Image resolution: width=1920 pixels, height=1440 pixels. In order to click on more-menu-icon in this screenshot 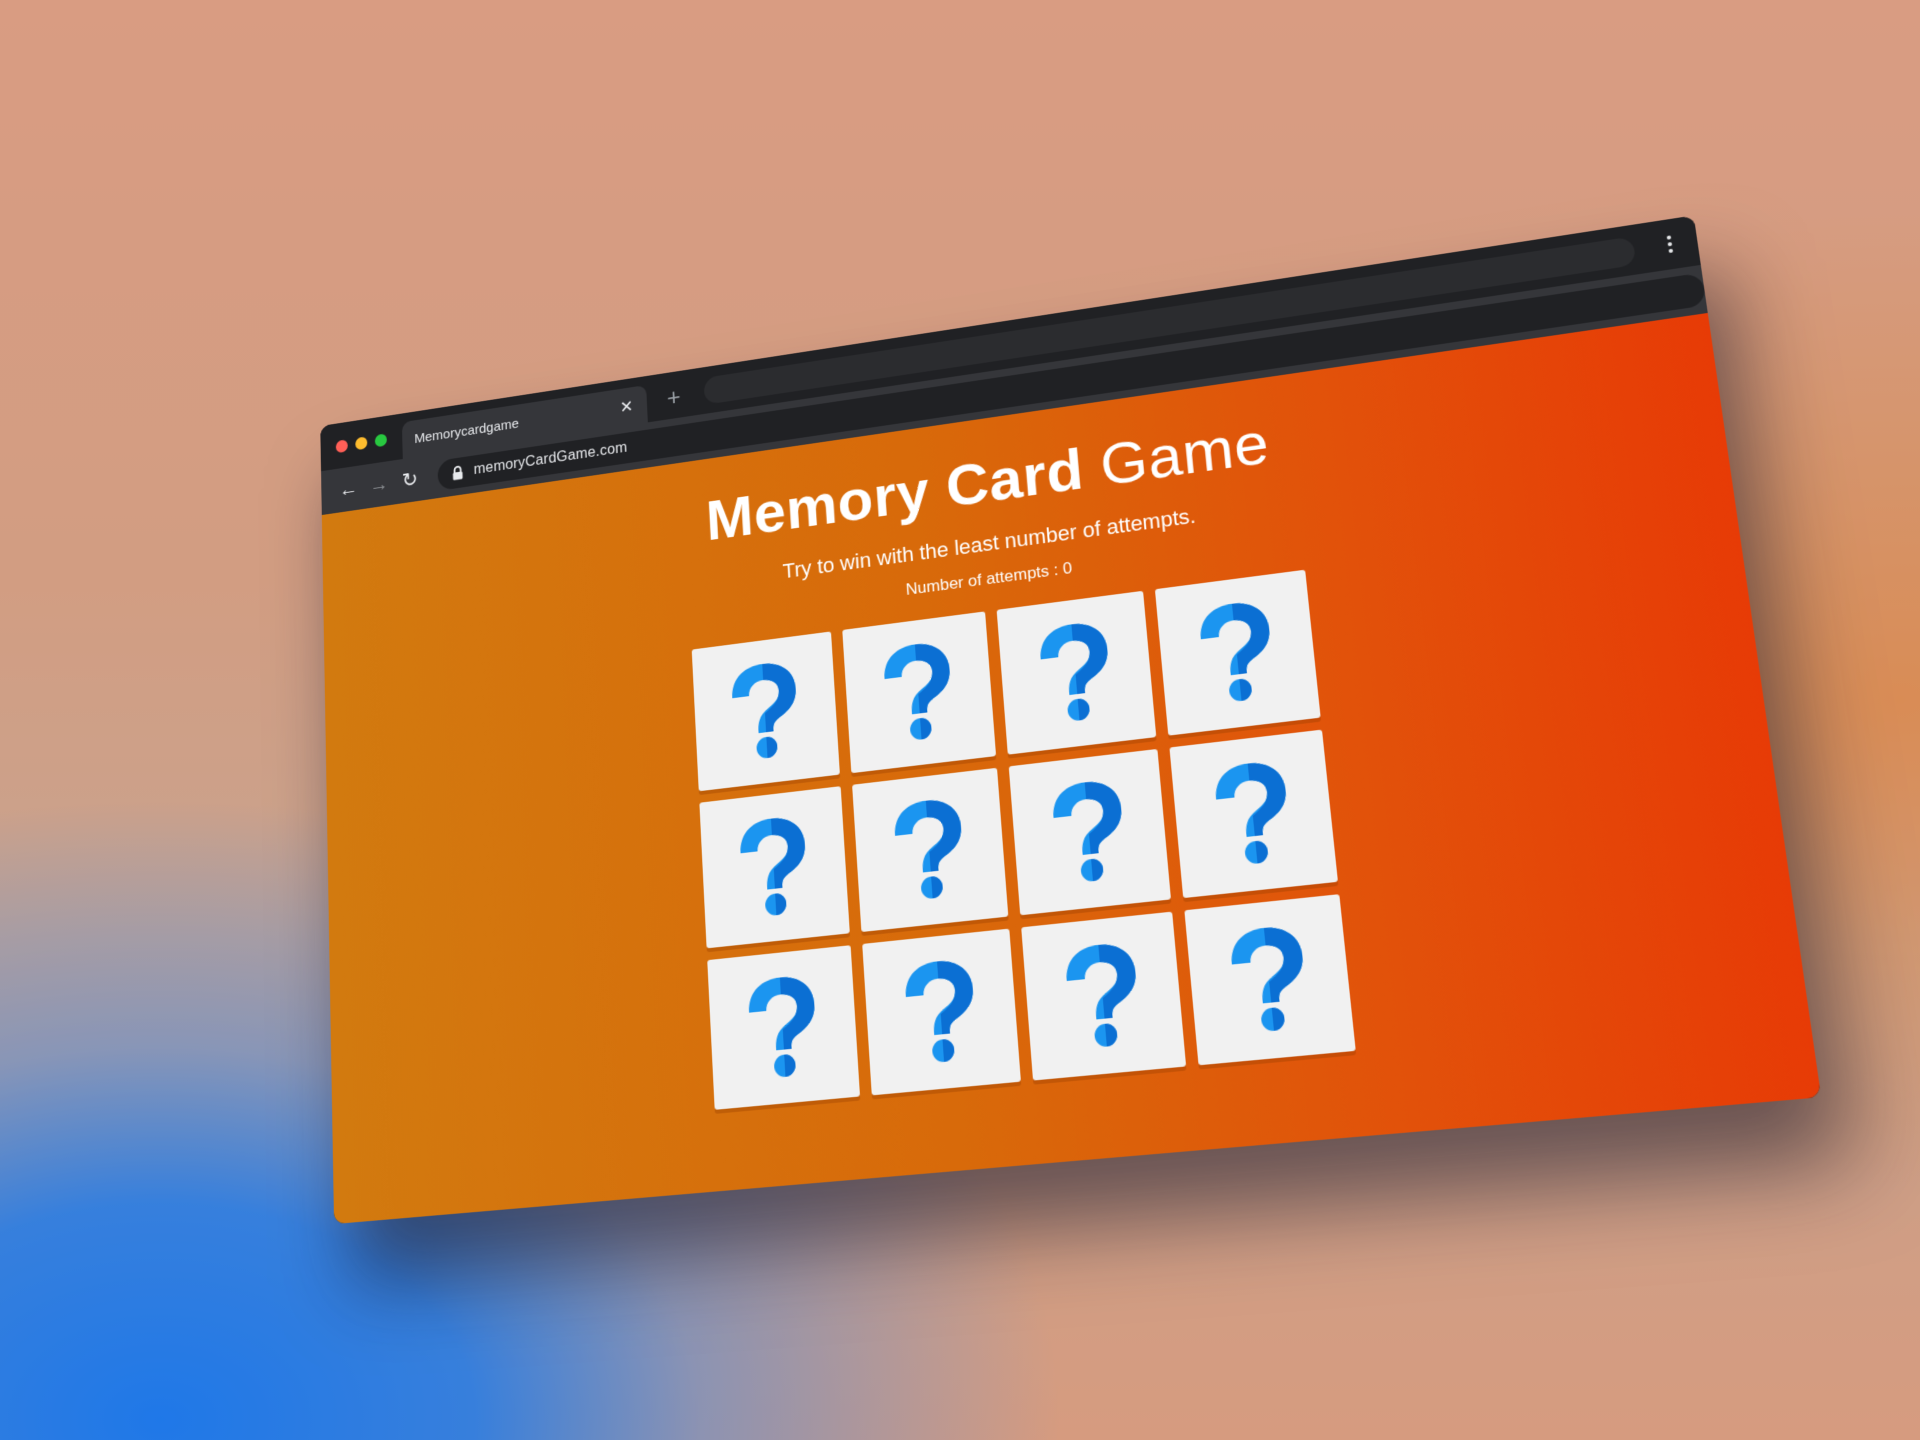, I will do `click(1670, 244)`.